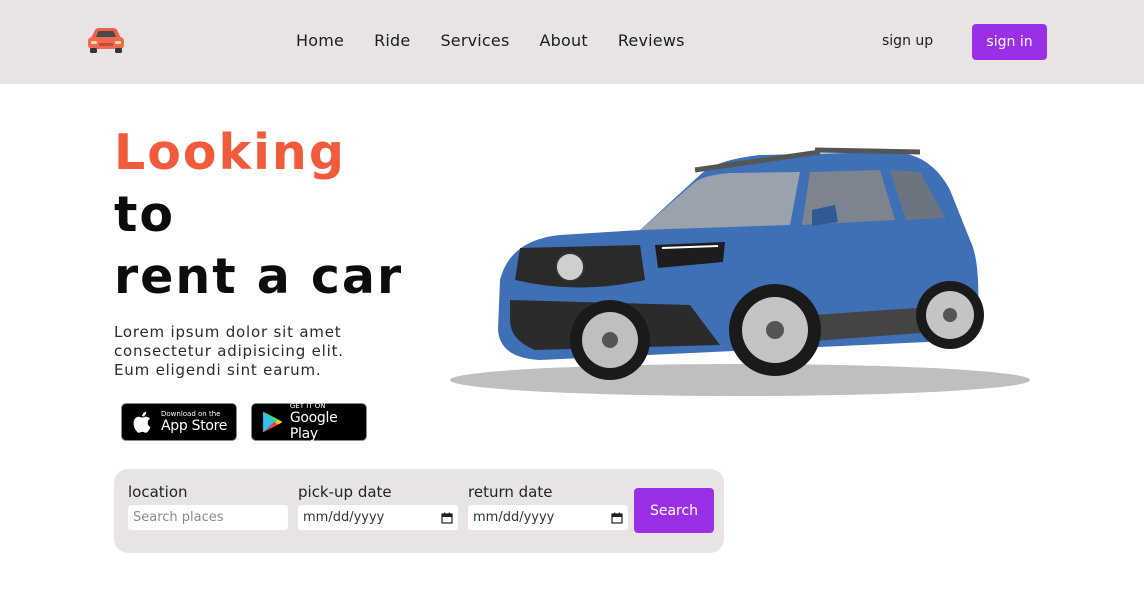 The image size is (1144, 607). I want to click on location-input: Search places, so click(208, 517).